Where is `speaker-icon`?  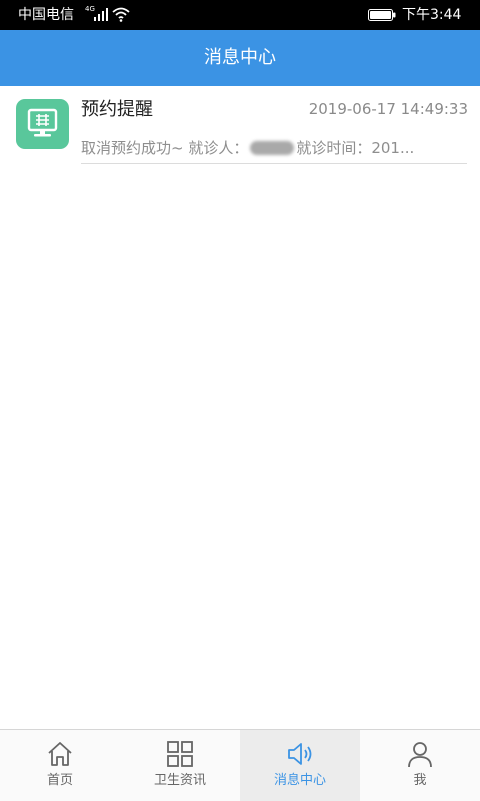 speaker-icon is located at coordinates (300, 754).